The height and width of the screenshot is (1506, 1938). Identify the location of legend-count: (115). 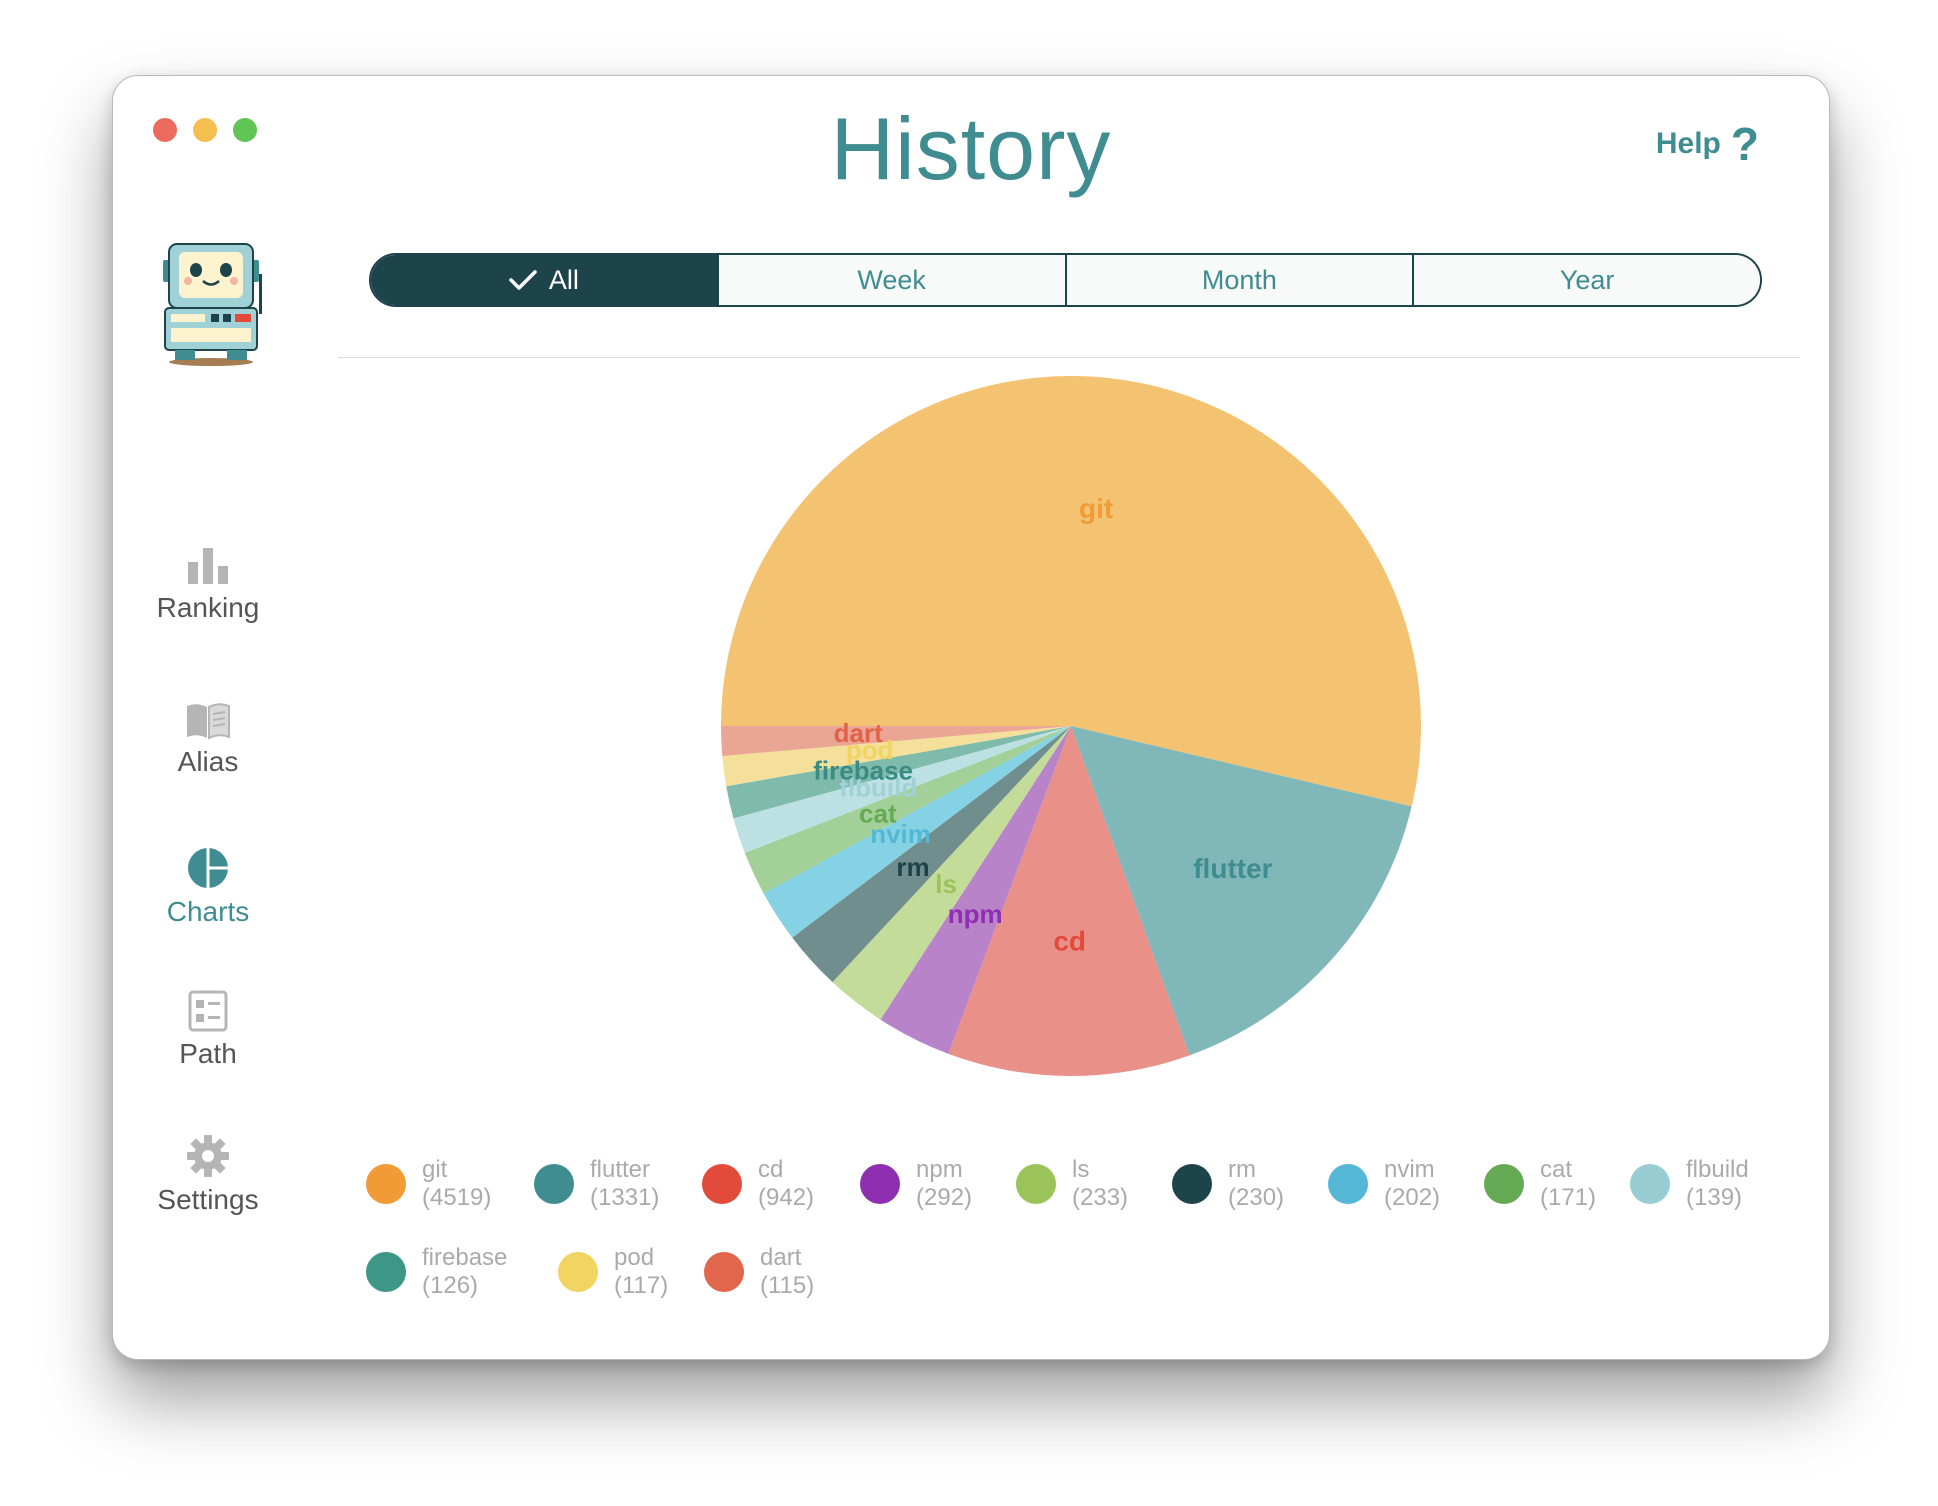
(787, 1285).